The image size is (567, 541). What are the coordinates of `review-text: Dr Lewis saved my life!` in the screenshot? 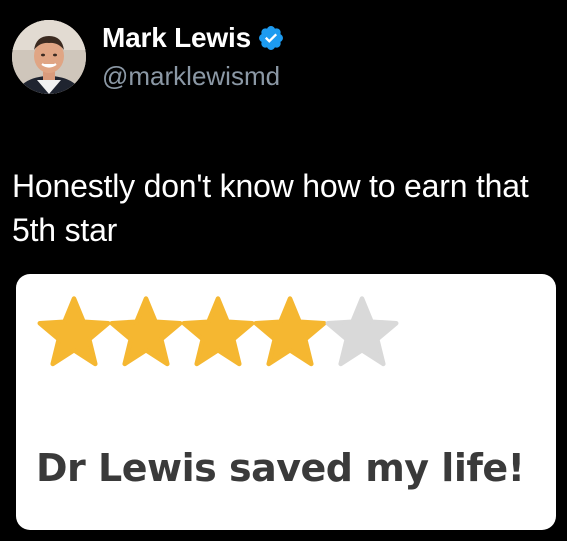 It's located at (280, 468).